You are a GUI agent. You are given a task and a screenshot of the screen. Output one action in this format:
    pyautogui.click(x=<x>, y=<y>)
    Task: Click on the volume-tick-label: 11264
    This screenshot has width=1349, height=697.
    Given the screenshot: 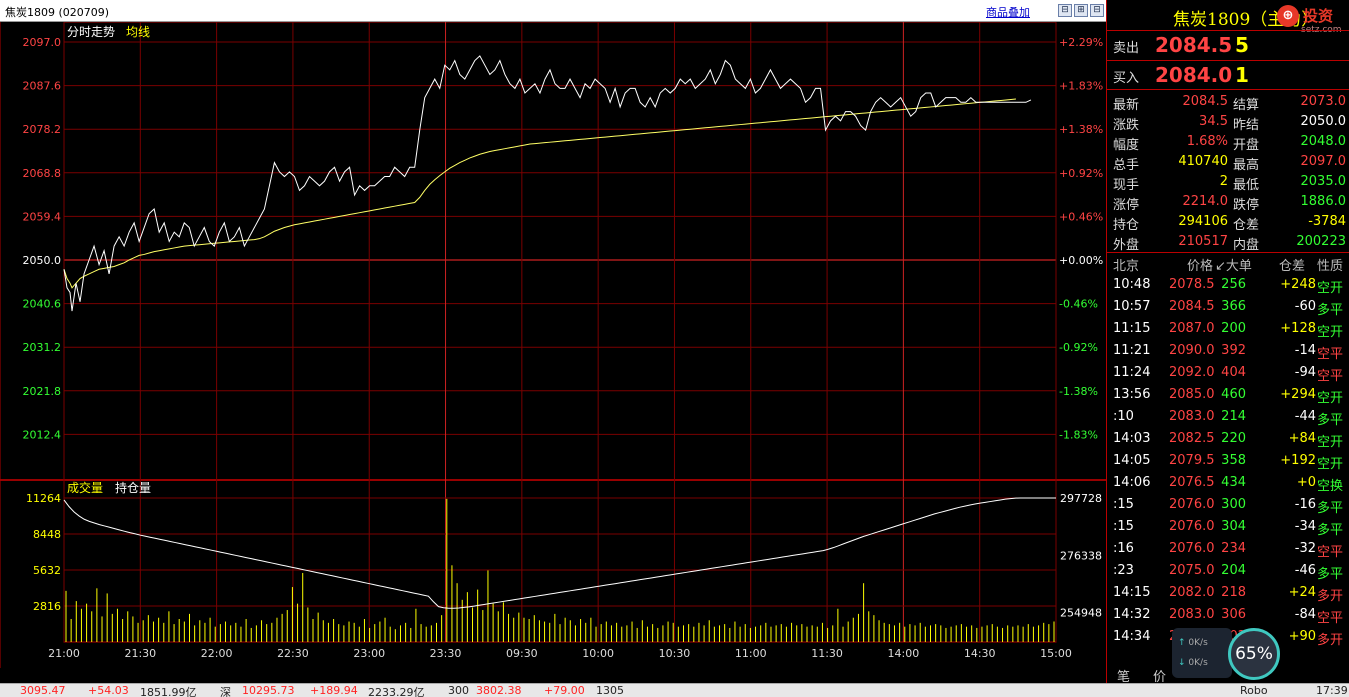 What is the action you would take?
    pyautogui.click(x=43, y=498)
    